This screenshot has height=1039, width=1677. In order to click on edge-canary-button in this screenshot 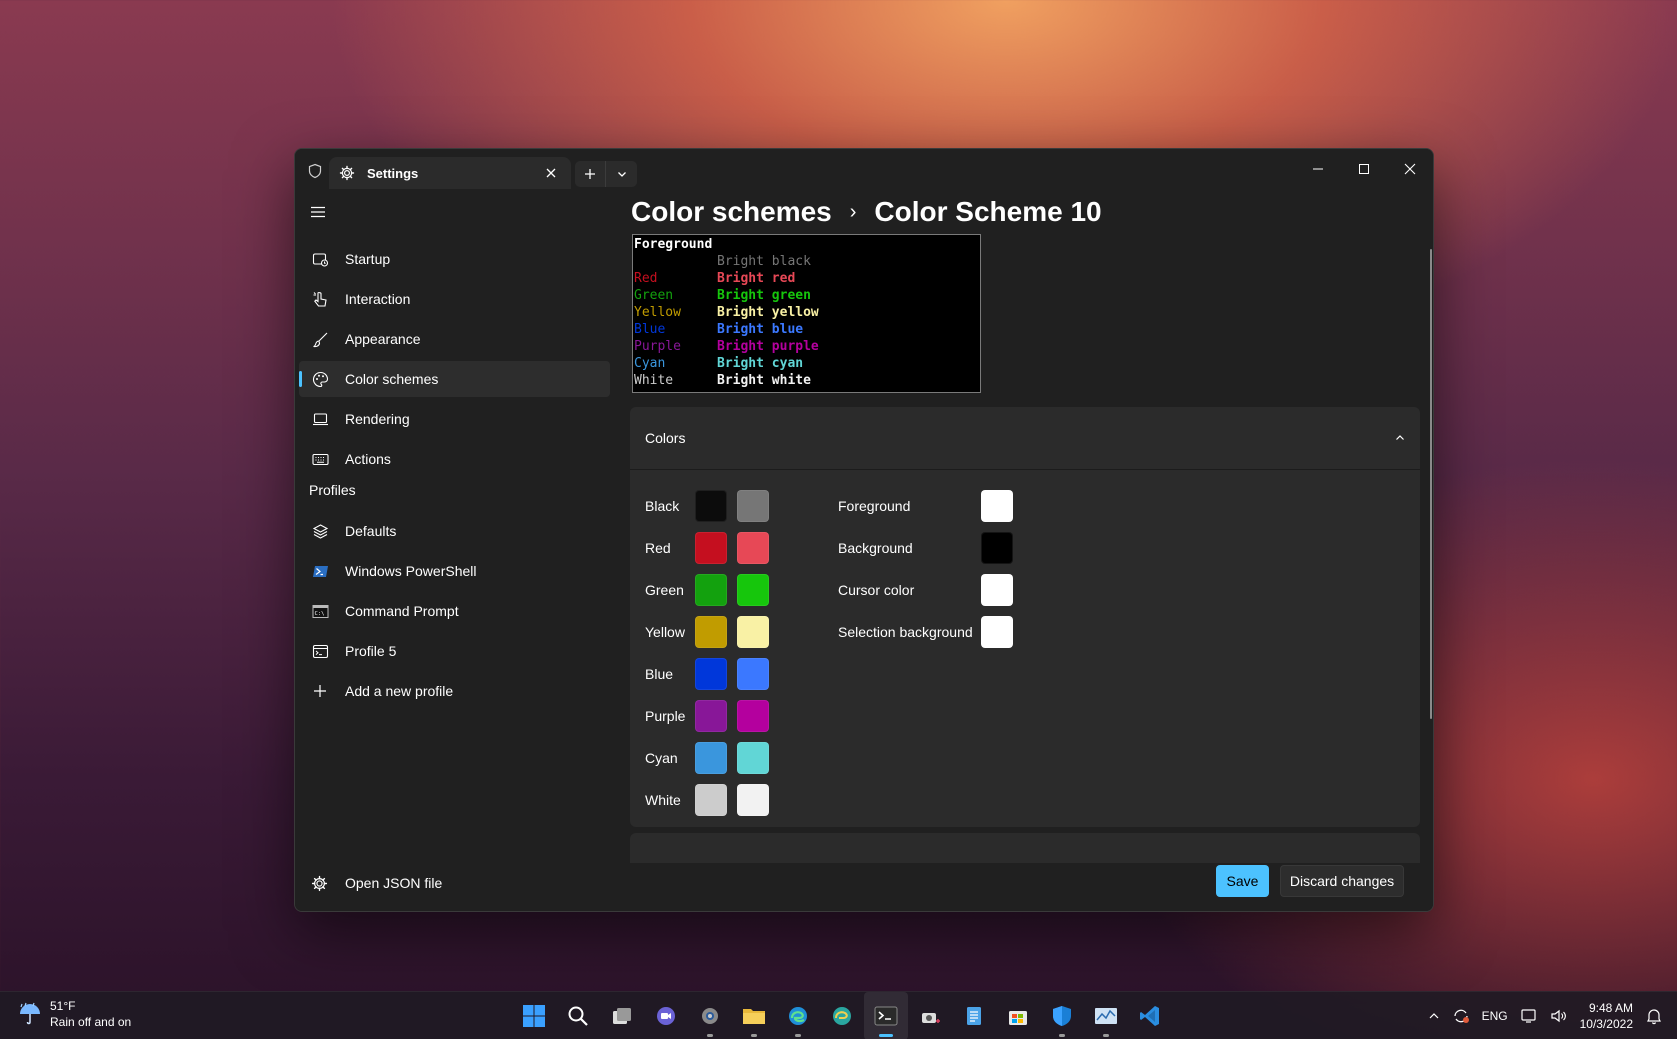, I will do `click(842, 1015)`.